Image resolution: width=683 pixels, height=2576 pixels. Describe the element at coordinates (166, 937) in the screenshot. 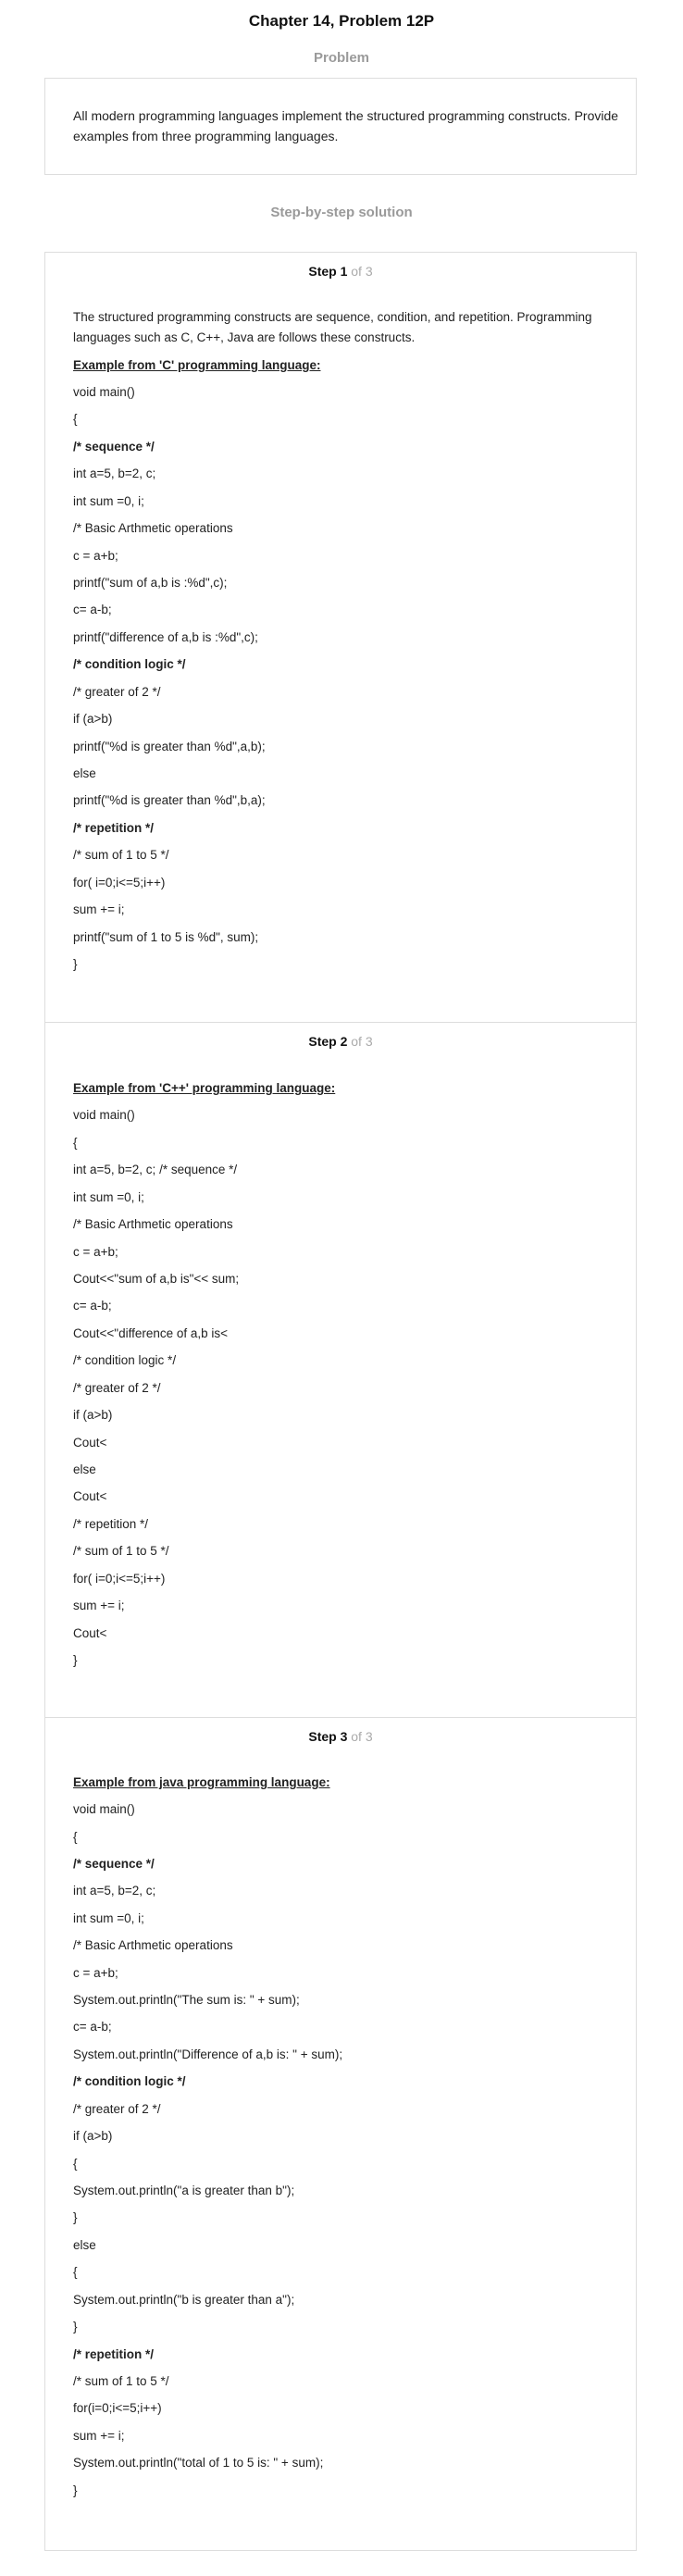

I see `code-line: printf("sum of 1 to 5 is %d", sum);` at that location.